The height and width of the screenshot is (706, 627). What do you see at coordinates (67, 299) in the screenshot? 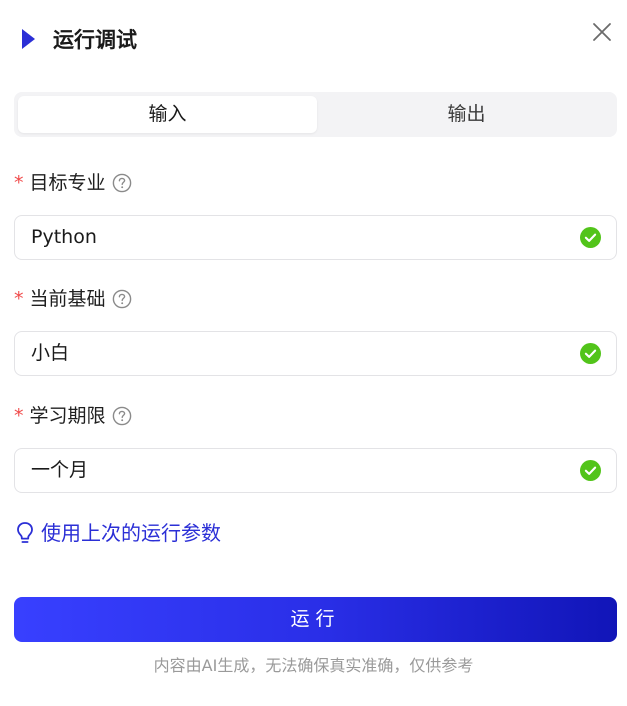
I see `field-label-text: 当前基础` at bounding box center [67, 299].